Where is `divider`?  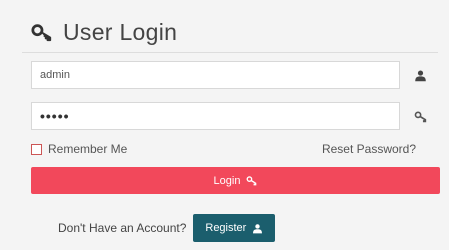
divider is located at coordinates (230, 52).